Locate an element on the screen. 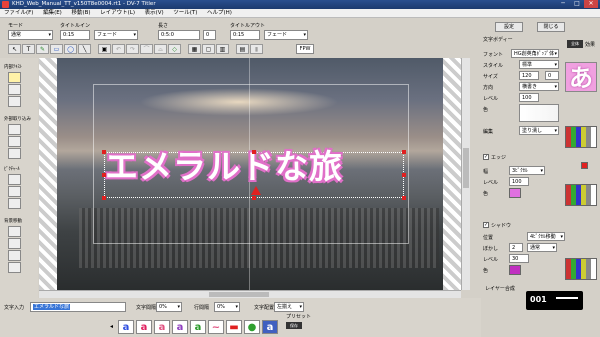 This screenshot has height=337, width=600. size-input: 120 is located at coordinates (529, 75).